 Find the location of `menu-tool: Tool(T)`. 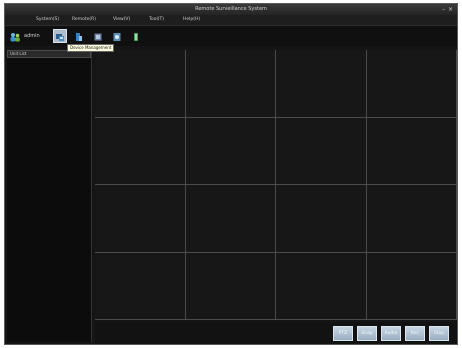

menu-tool: Tool(T) is located at coordinates (156, 20).